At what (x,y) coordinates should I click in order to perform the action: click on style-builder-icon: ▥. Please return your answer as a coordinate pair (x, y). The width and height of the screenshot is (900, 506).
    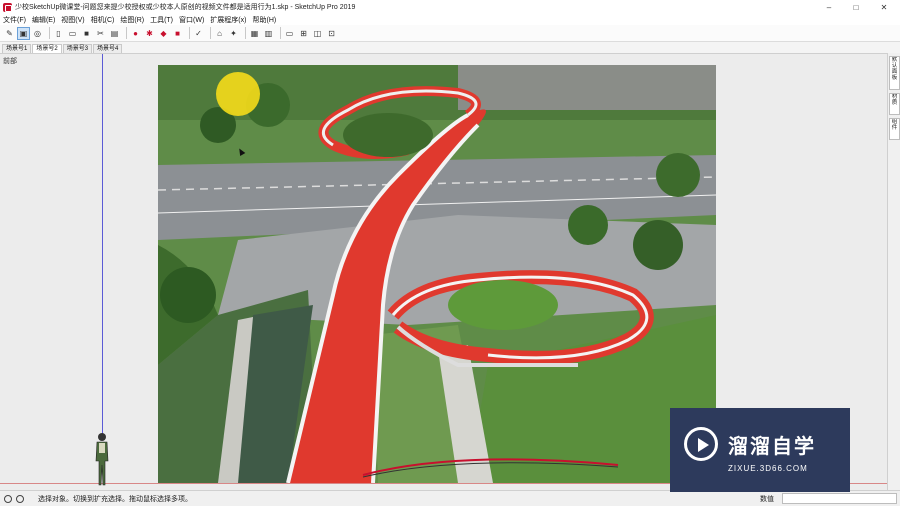
    Looking at the image, I should click on (268, 33).